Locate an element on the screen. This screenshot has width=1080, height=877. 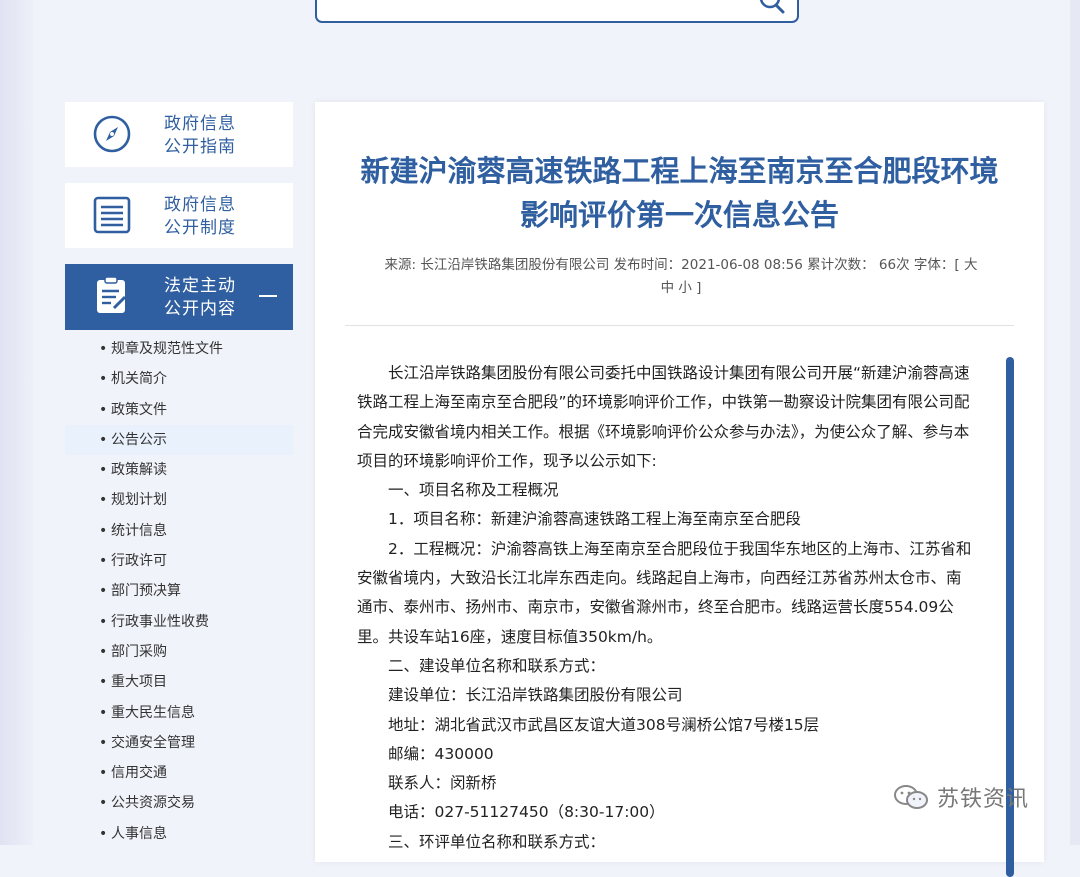
sidebar-subitem: • 部门预决算 is located at coordinates (179, 591).